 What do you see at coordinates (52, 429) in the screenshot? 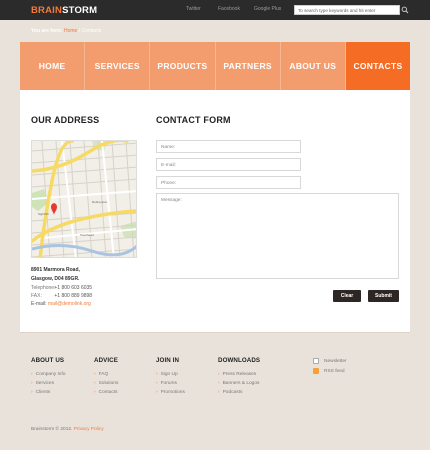
I see `copyright-text: Brainstorm © 2012.` at bounding box center [52, 429].